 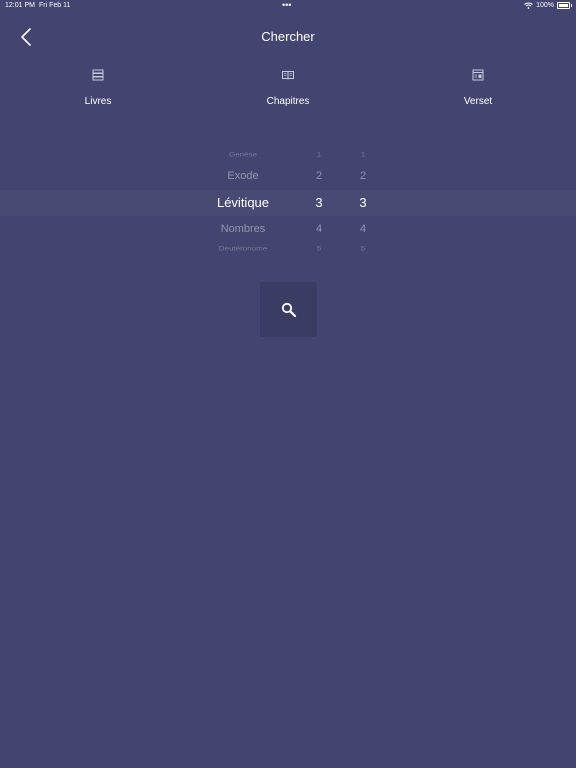 I want to click on verse-wheel: 1 2 3 4 5, so click(x=363, y=201).